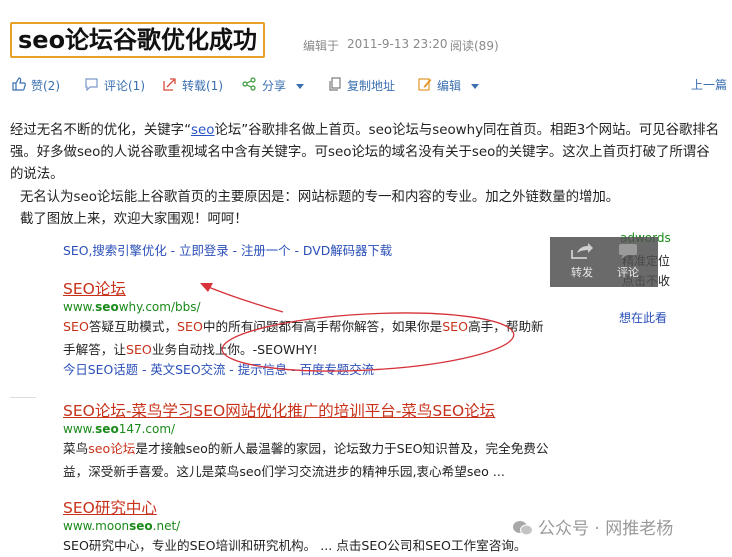  Describe the element at coordinates (606, 529) in the screenshot. I see `watermark-text: 公众号 · 网推老杨` at that location.